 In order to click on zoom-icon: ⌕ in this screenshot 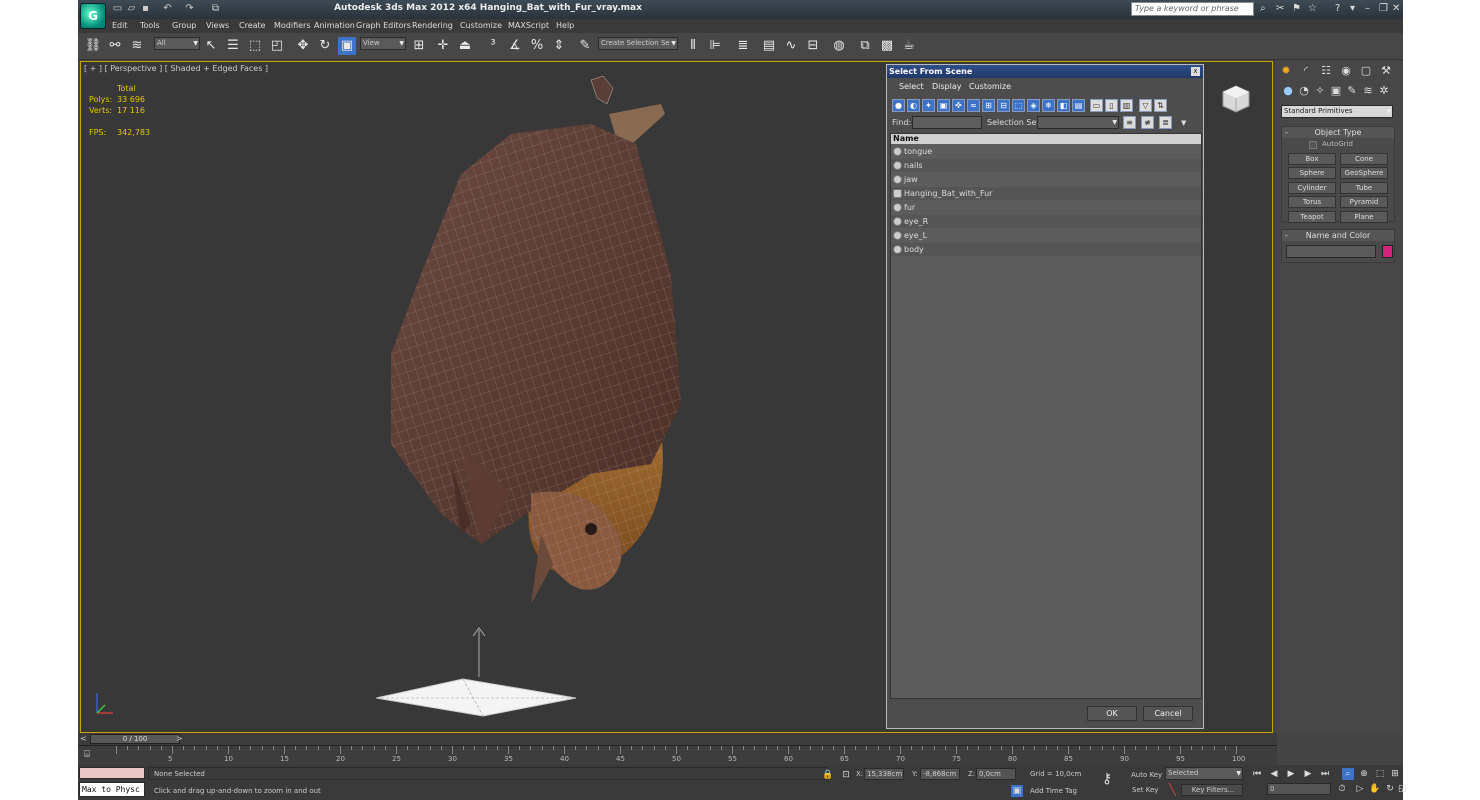, I will do `click(1348, 774)`.